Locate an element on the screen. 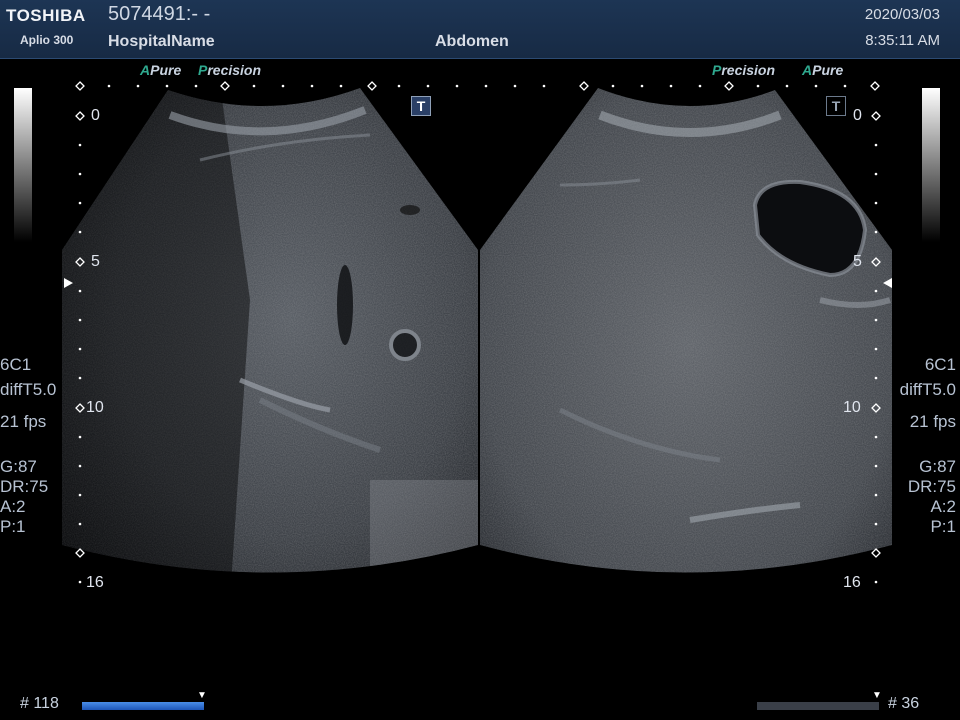 The width and height of the screenshot is (960, 720). acoustic-right: A:2 is located at coordinates (943, 506).